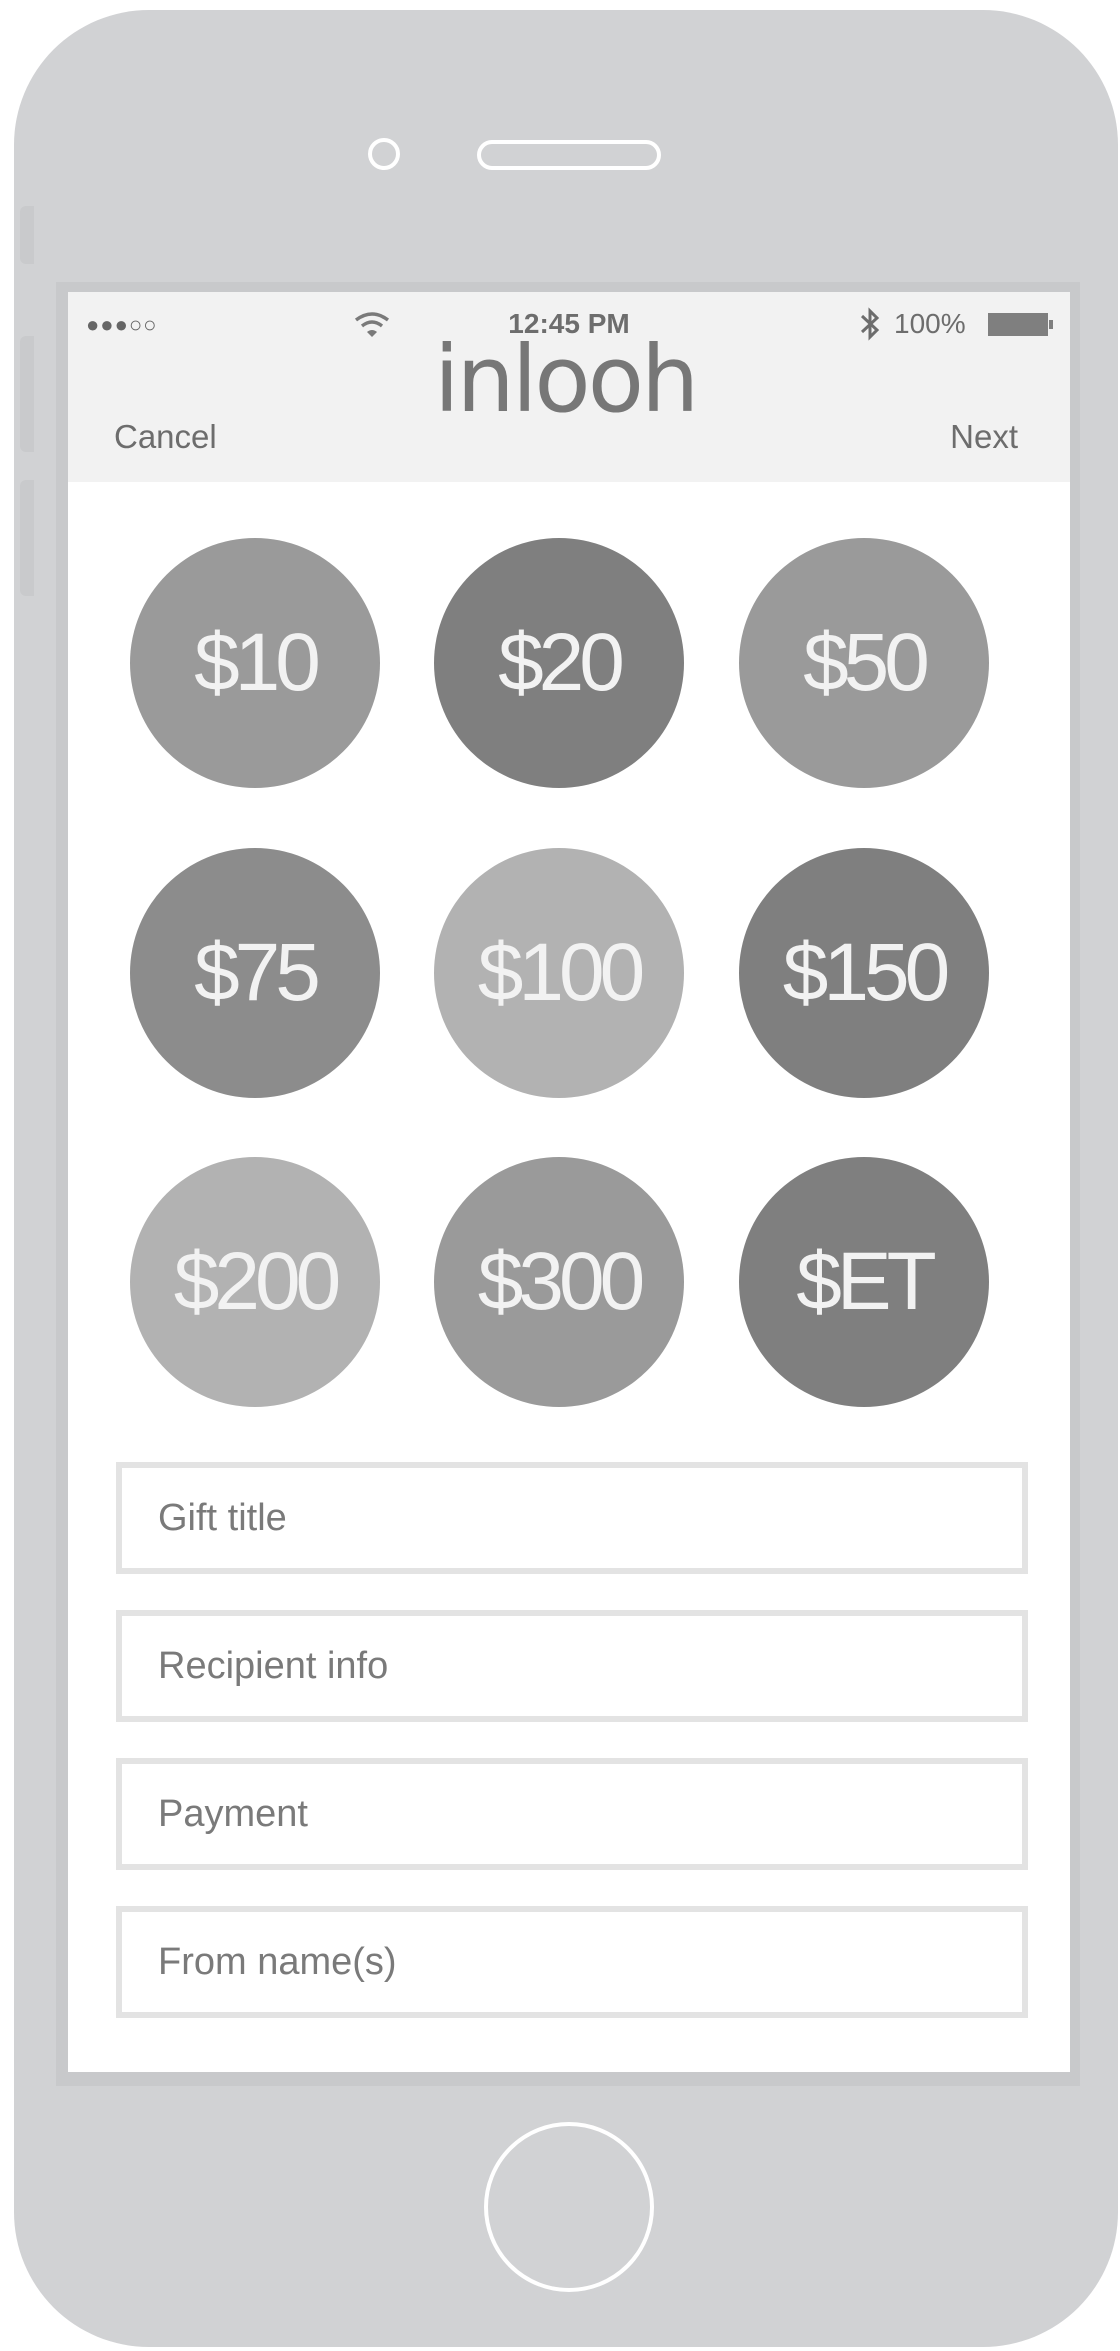 The image size is (1120, 2351). I want to click on home-button, so click(569, 2207).